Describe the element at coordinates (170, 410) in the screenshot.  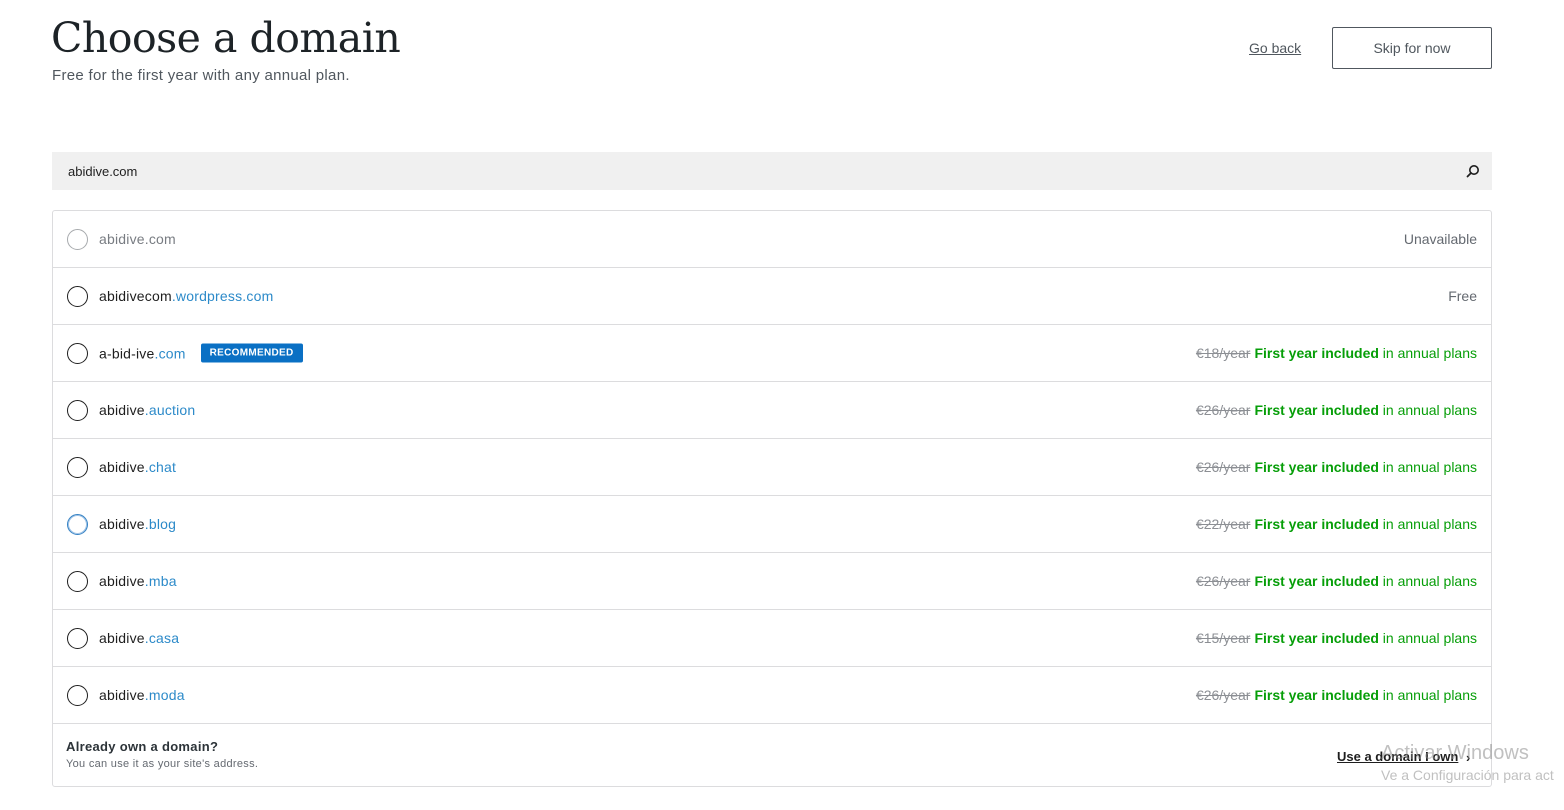
I see `domain-tld: .auction` at that location.